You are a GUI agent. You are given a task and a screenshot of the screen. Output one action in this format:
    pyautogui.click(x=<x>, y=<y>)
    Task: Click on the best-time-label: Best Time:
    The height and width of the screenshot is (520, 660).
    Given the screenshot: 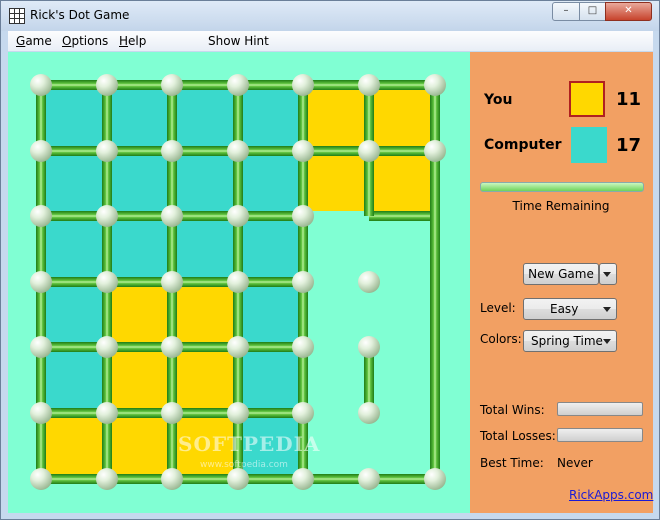 What is the action you would take?
    pyautogui.click(x=512, y=463)
    